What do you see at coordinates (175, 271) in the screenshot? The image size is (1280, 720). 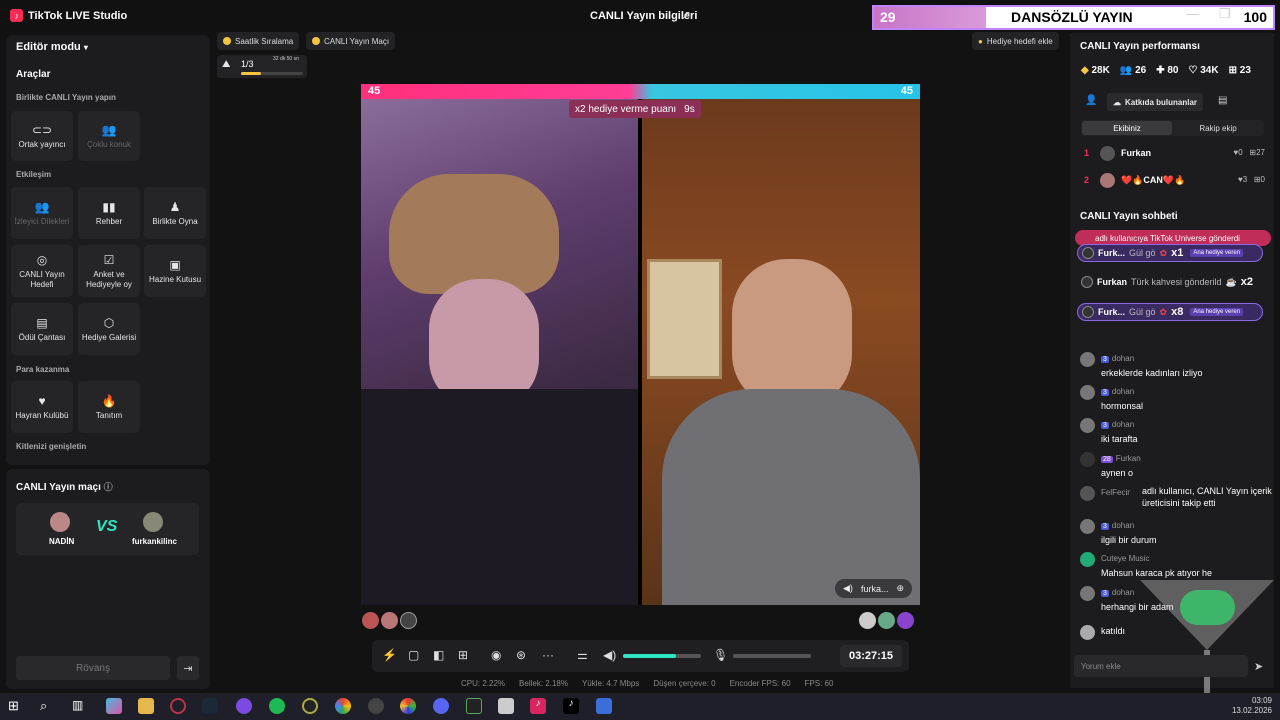 I see `treasure-box-tool: ▣ Hazine Kutusu` at bounding box center [175, 271].